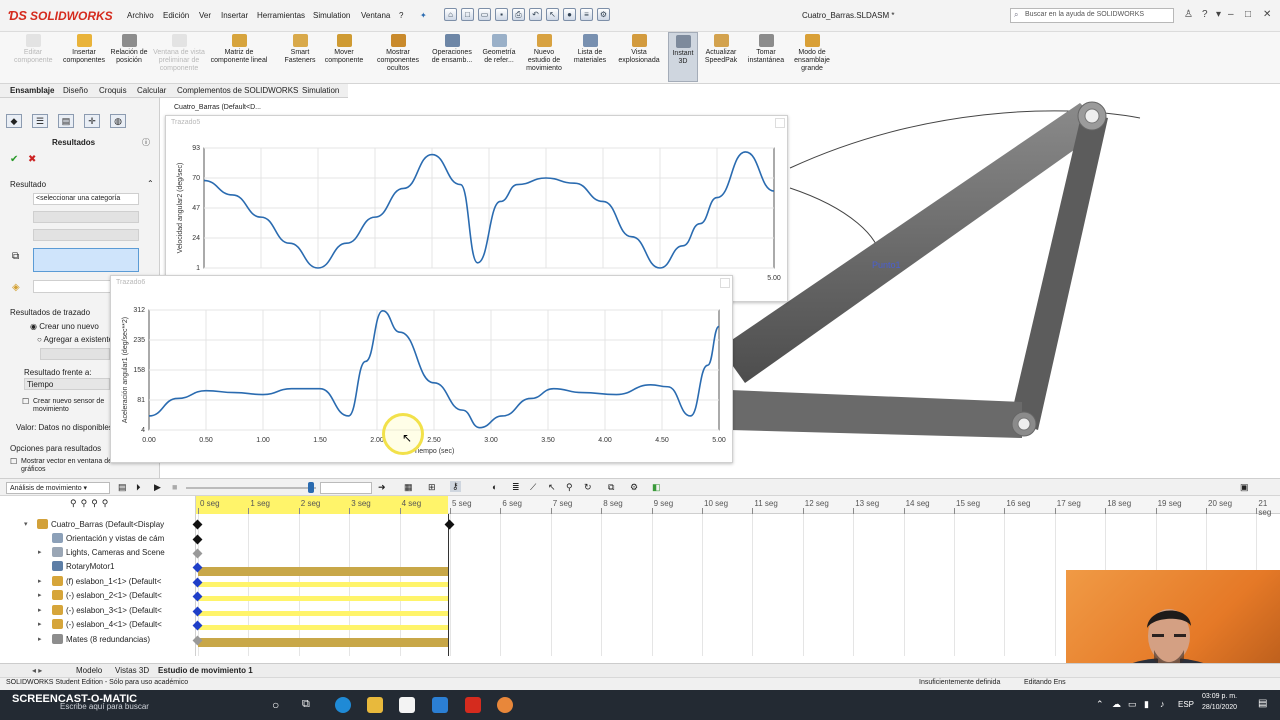  I want to click on tree-row-eslabon-4: ▸ (-) eslabon_4<1> (Default<, so click(98, 625).